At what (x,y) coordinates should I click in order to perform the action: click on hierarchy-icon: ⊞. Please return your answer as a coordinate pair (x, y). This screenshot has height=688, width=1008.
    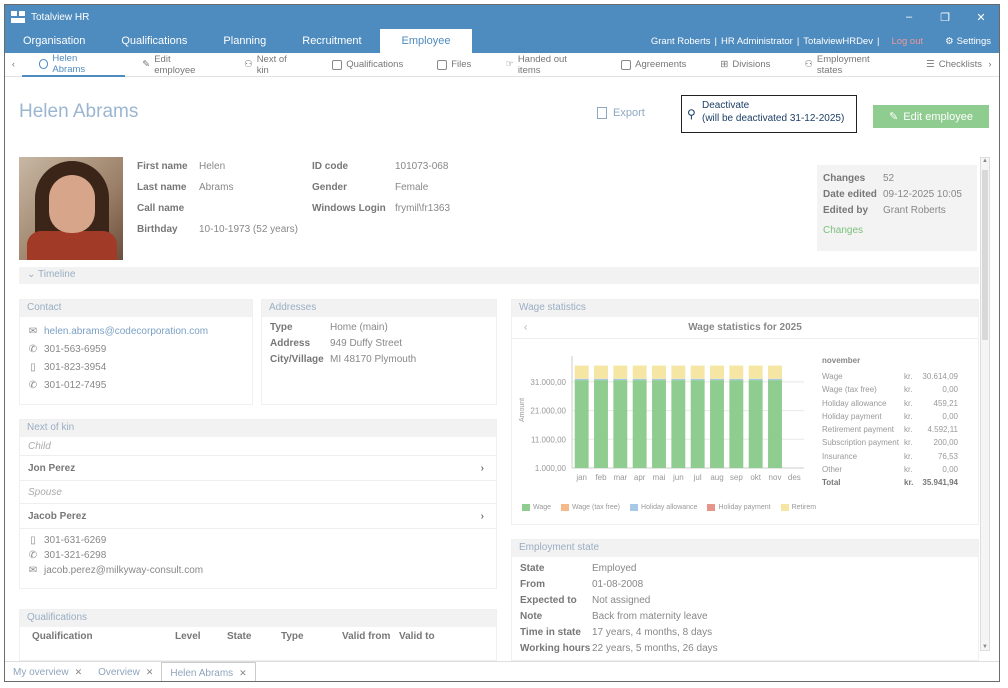
    Looking at the image, I should click on (724, 64).